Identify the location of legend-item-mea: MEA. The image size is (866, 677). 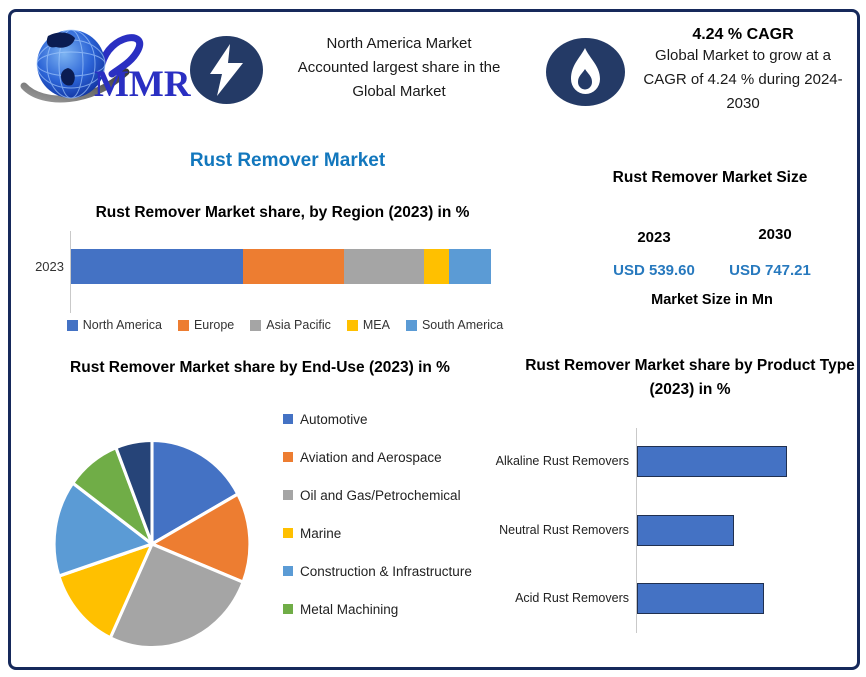
(368, 325).